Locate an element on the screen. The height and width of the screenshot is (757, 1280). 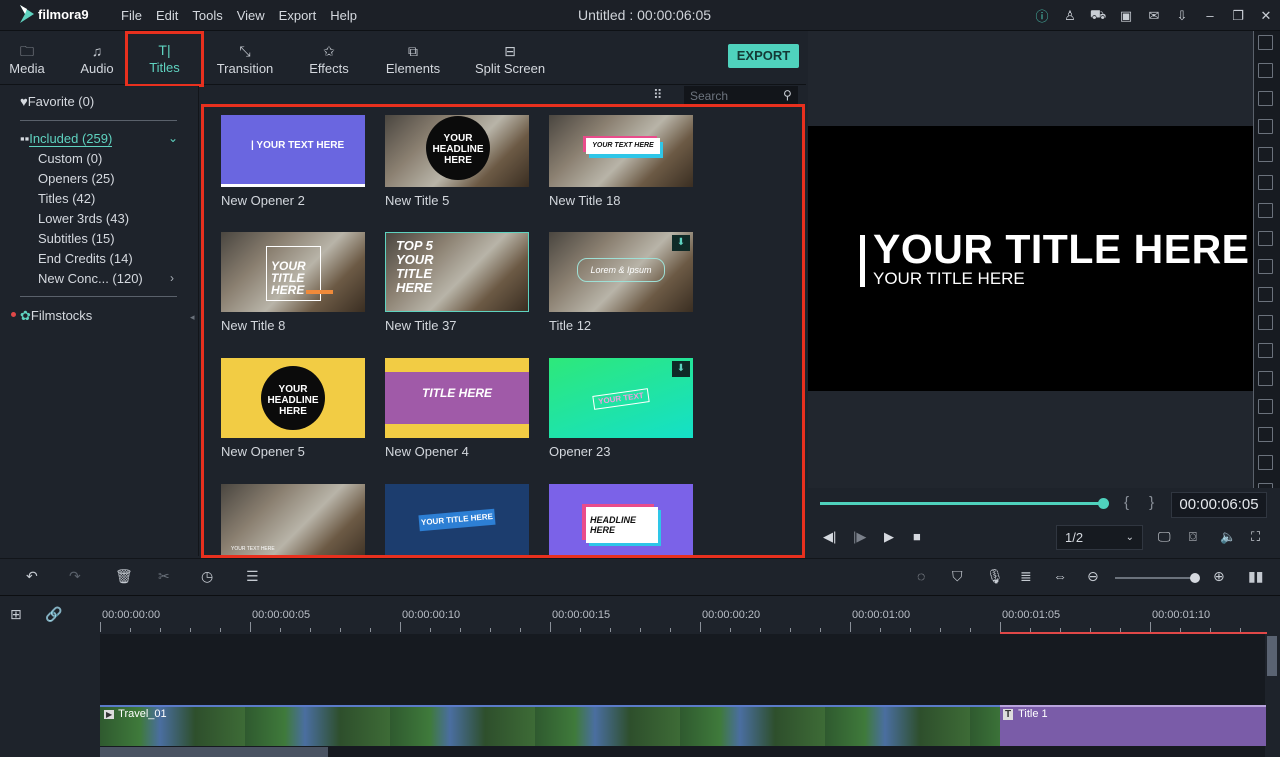
speed-icon: ◷ is located at coordinates (207, 576).